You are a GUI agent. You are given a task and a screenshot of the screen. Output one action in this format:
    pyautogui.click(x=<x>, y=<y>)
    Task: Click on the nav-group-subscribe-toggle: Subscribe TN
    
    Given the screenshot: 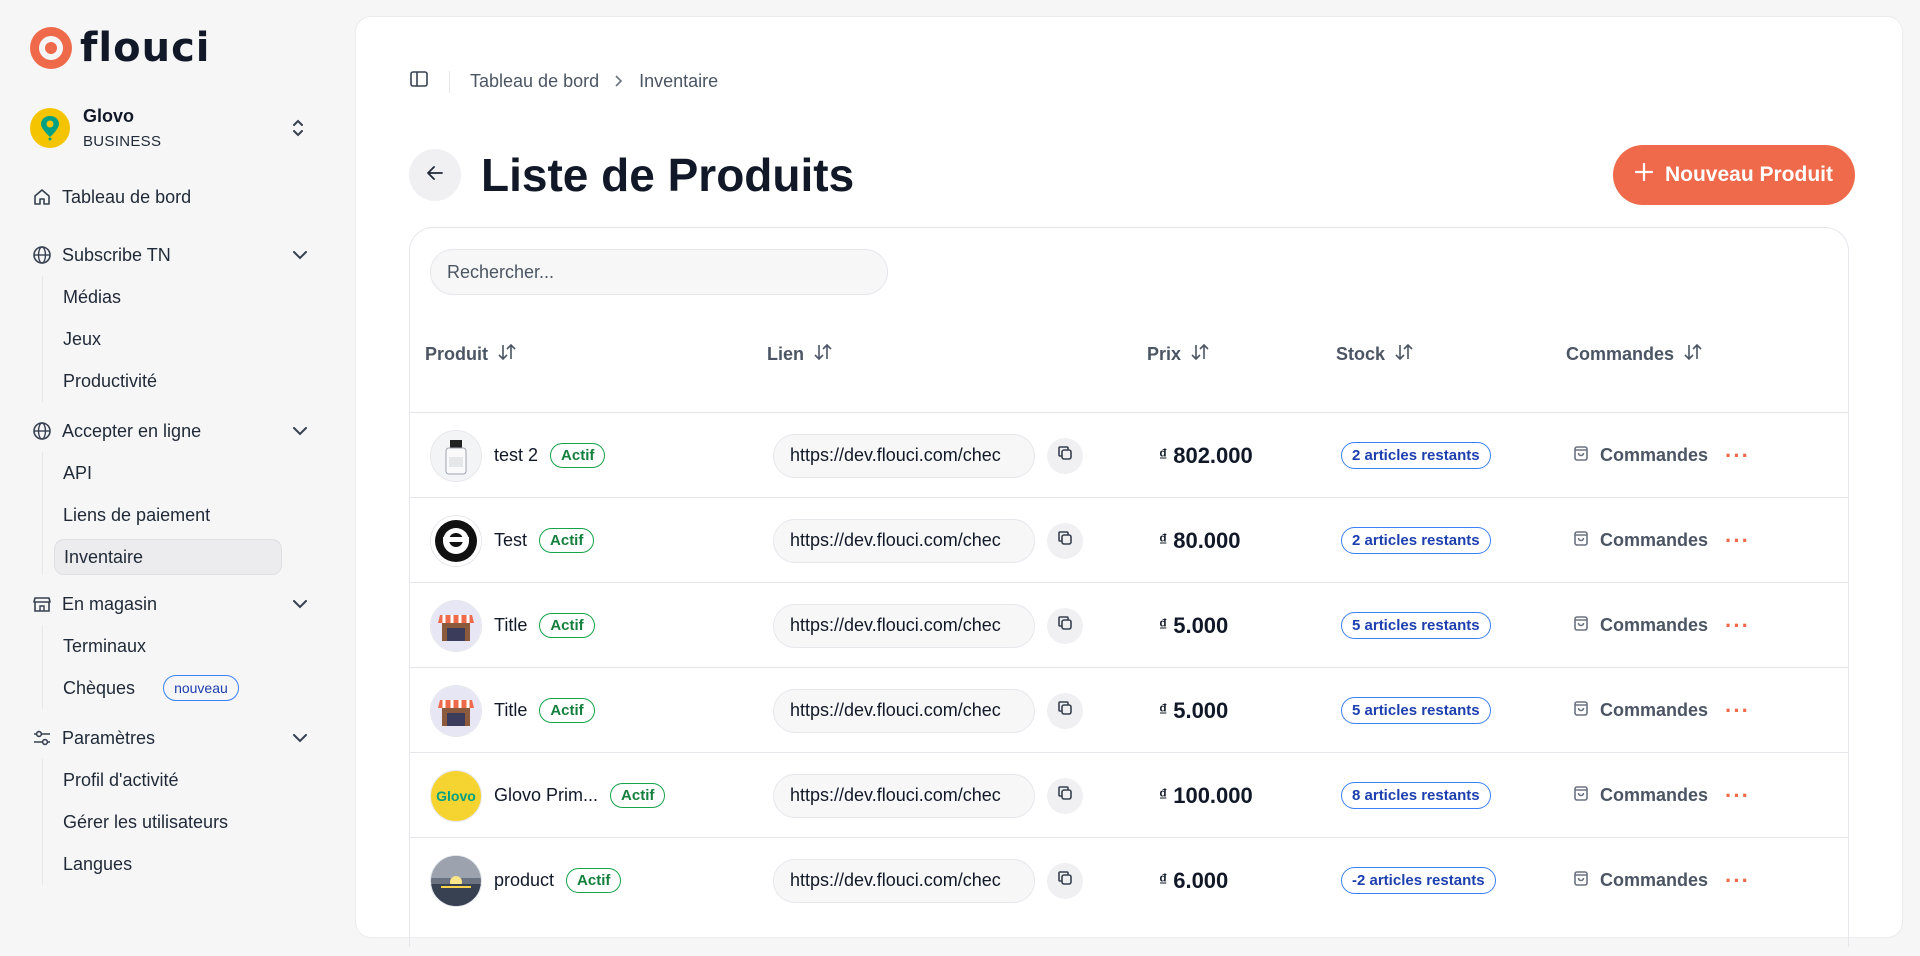 What is the action you would take?
    pyautogui.click(x=170, y=255)
    